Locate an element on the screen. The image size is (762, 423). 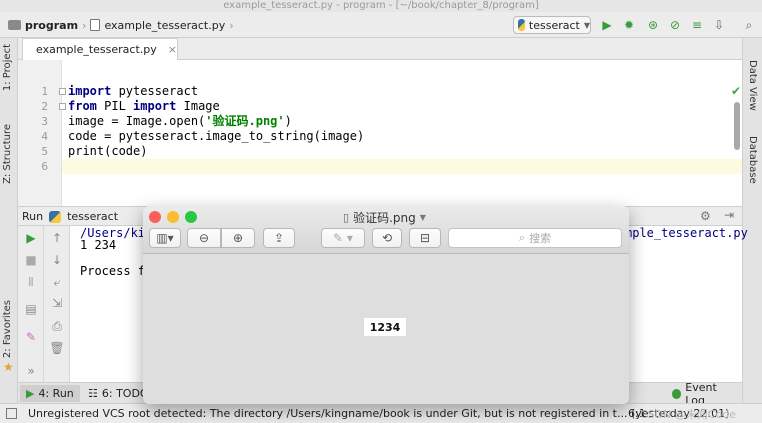
run-toolbar-secondary: ↑ ↓ ⤶ ⇲ ⎙ 🗑 is located at coordinates (57, 304).